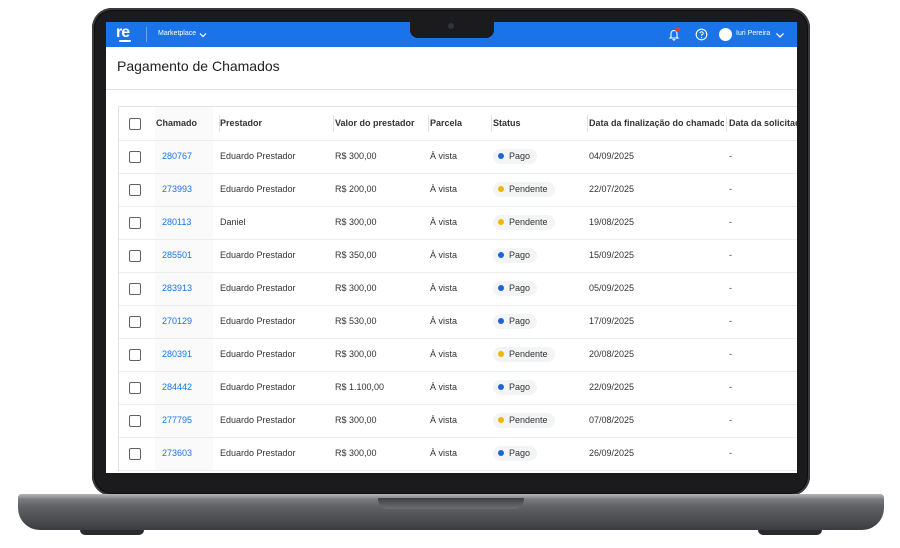 The height and width of the screenshot is (548, 900). Describe the element at coordinates (451, 89) in the screenshot. I see `title-divider` at that location.